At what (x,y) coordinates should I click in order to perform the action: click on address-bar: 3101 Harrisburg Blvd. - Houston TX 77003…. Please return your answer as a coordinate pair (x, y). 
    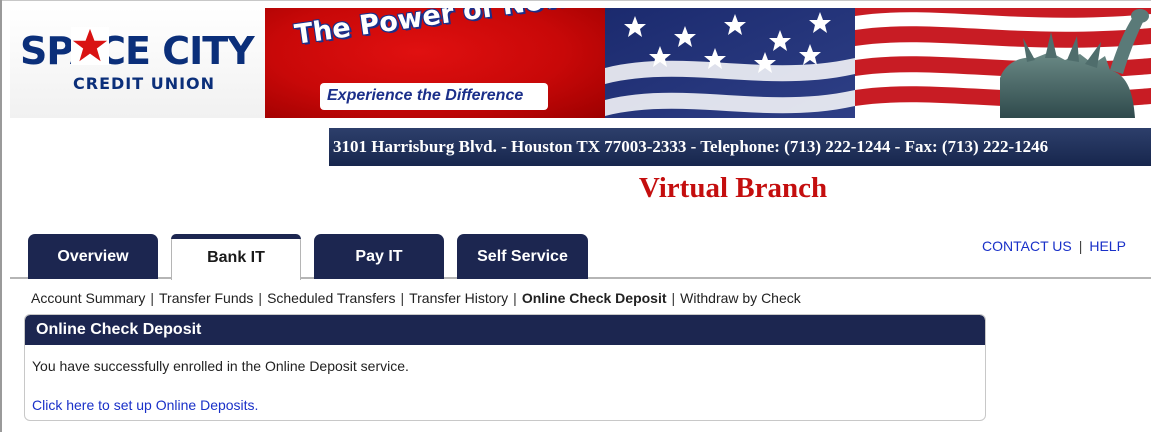
    Looking at the image, I should click on (740, 147).